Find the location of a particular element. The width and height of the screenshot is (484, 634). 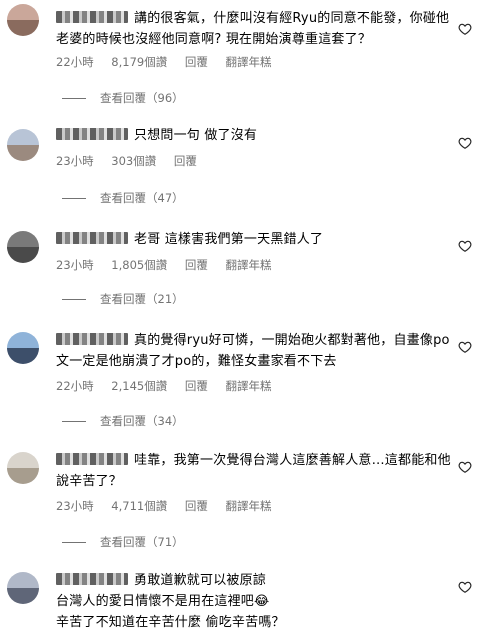

likes-count: 8,179個讚 is located at coordinates (139, 62).